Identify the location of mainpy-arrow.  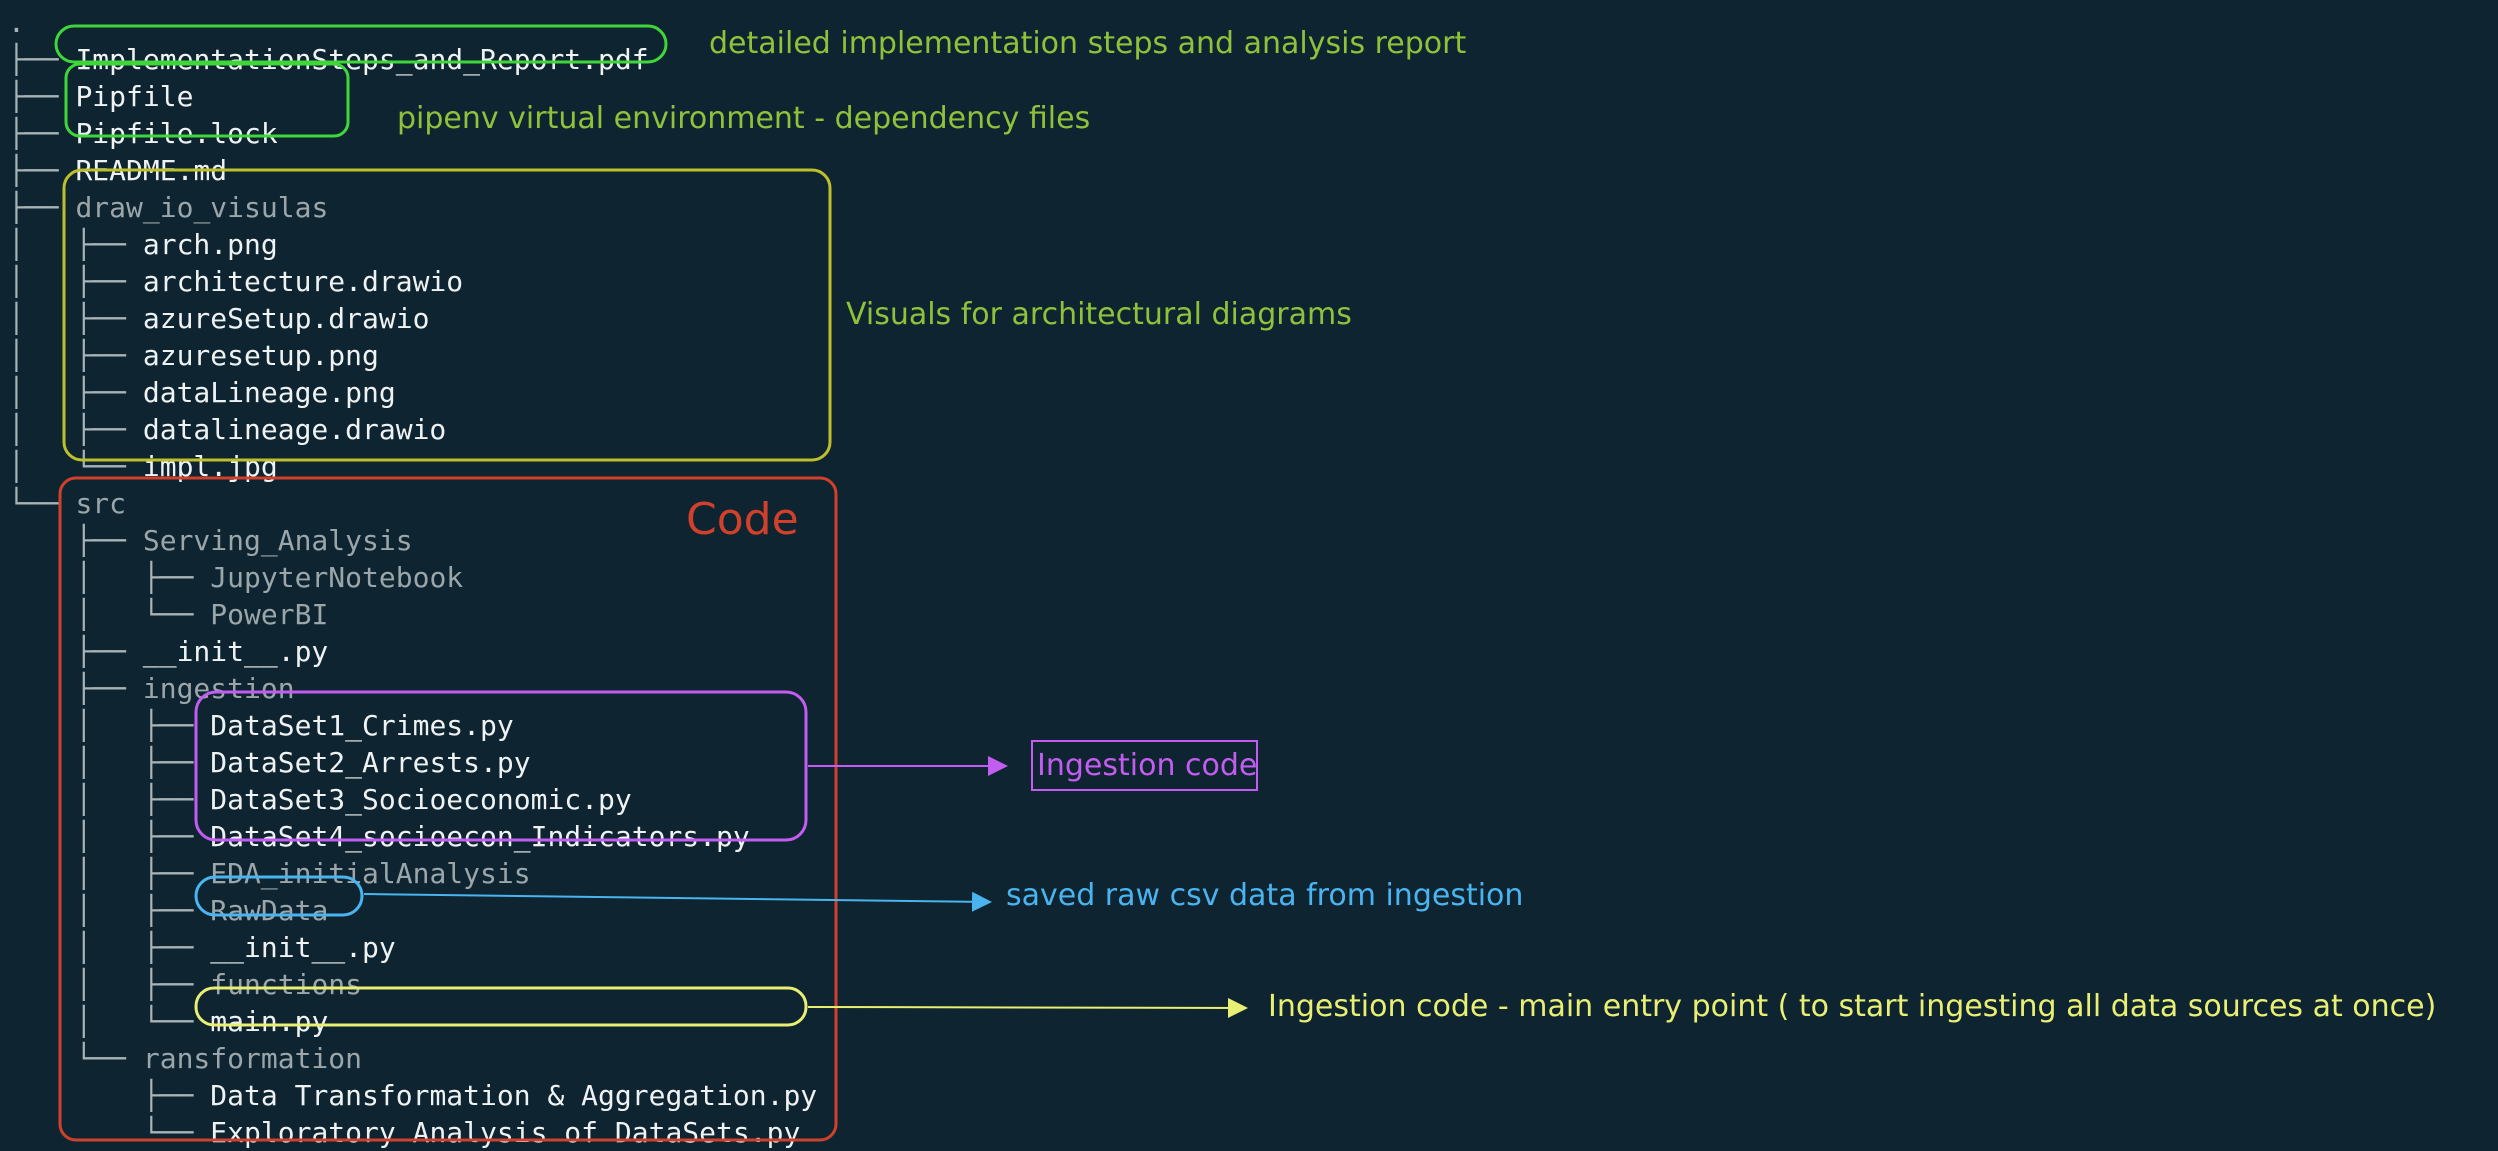
(1027, 1007).